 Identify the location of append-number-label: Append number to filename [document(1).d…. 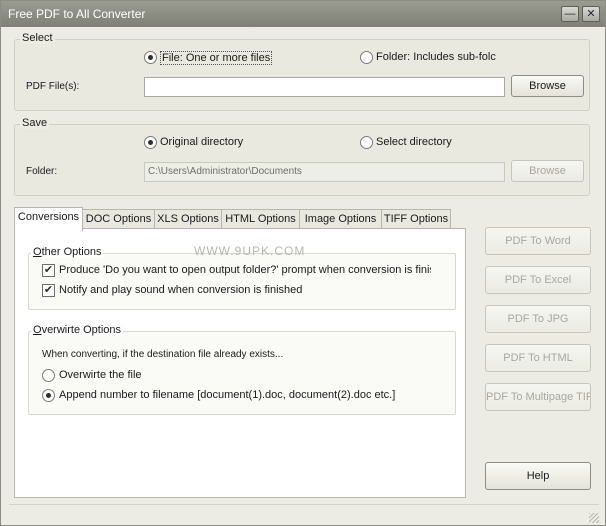
(227, 395).